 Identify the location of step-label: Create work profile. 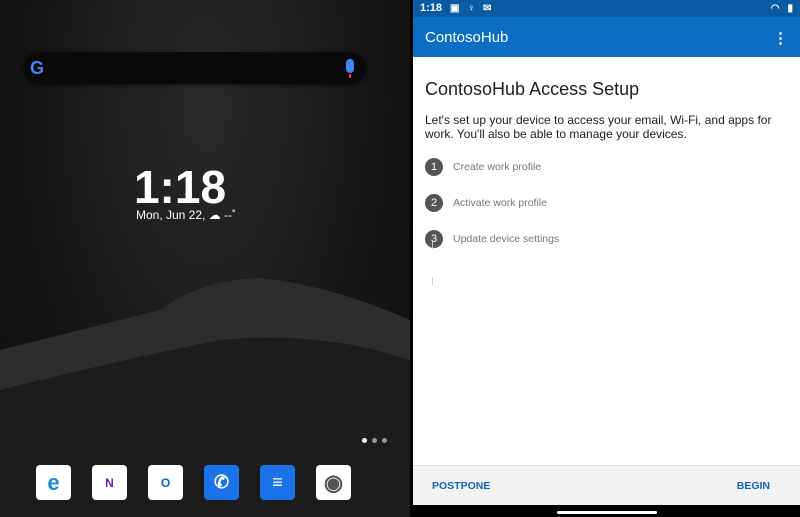
(497, 167).